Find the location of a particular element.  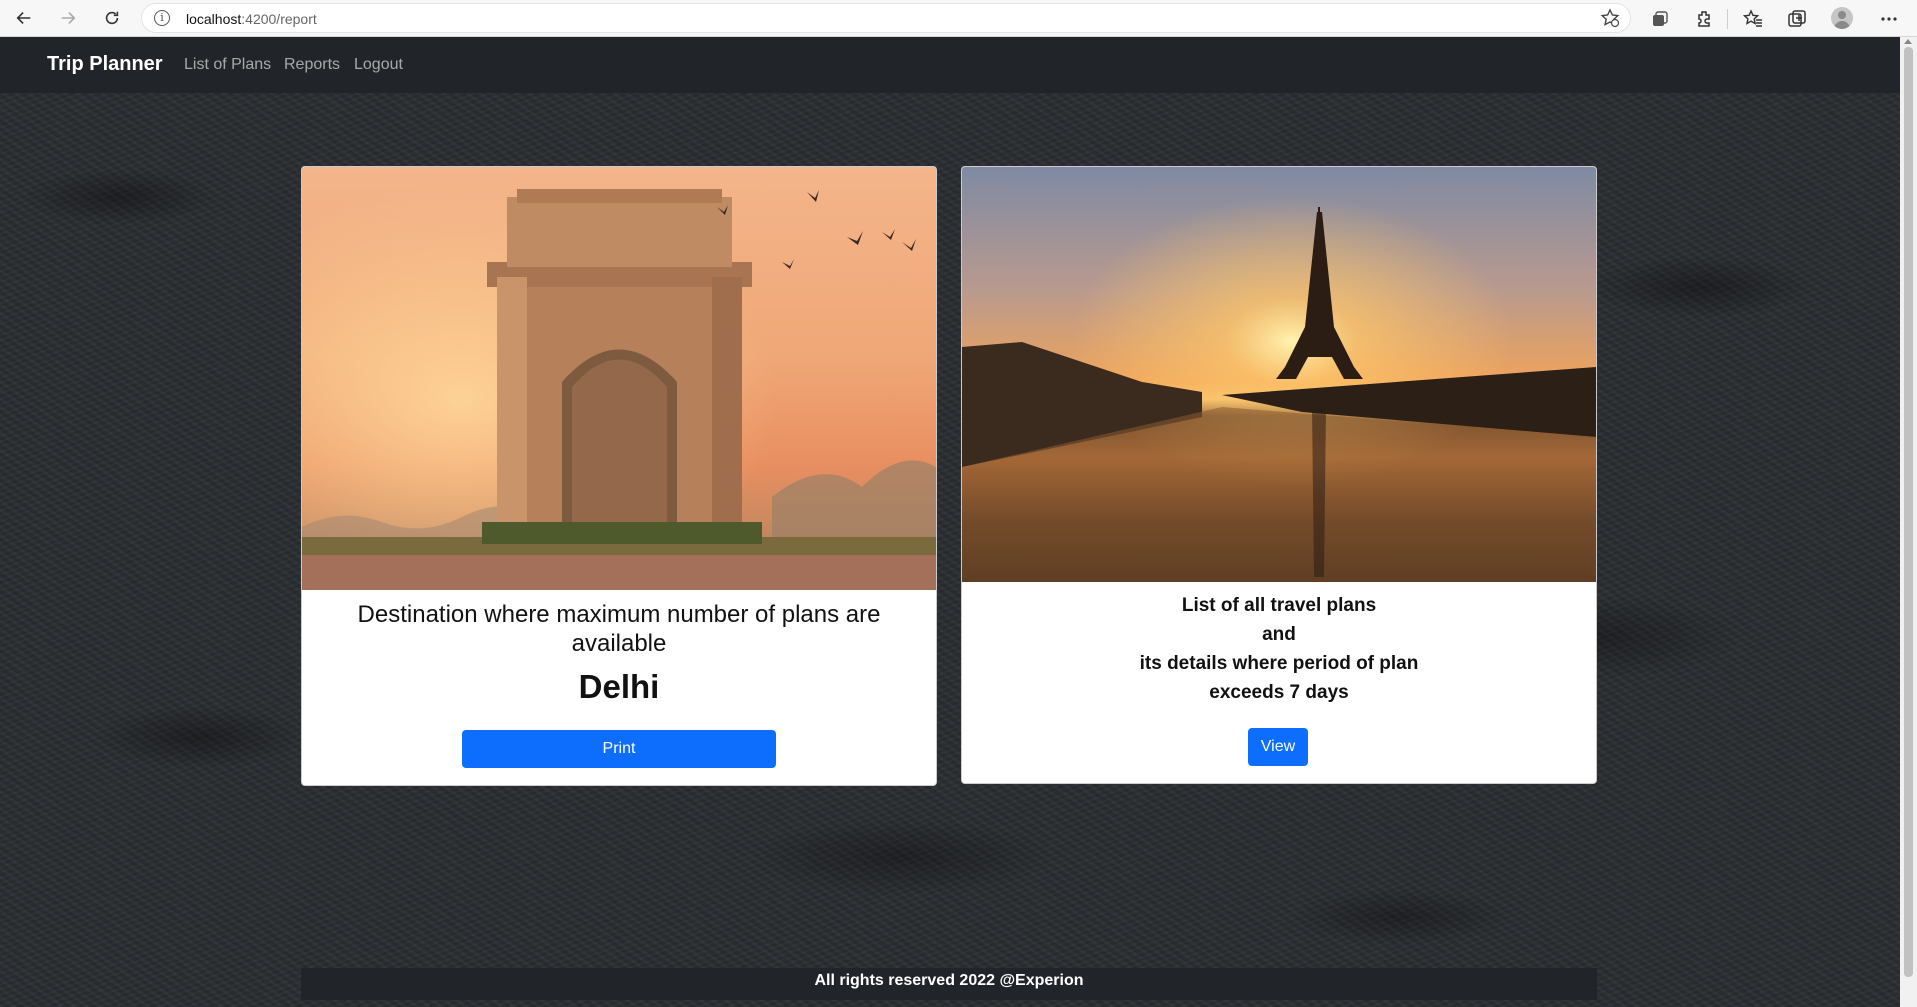

scroll-up-arrow-icon is located at coordinates (1908, 41).